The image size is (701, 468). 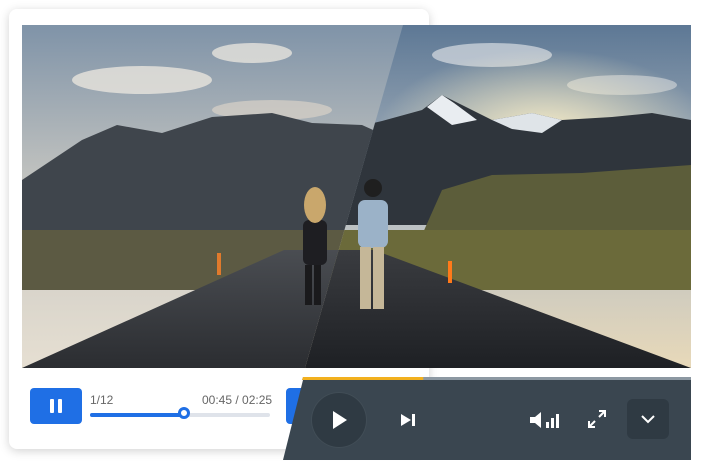 I want to click on more-options-button, so click(x=648, y=419).